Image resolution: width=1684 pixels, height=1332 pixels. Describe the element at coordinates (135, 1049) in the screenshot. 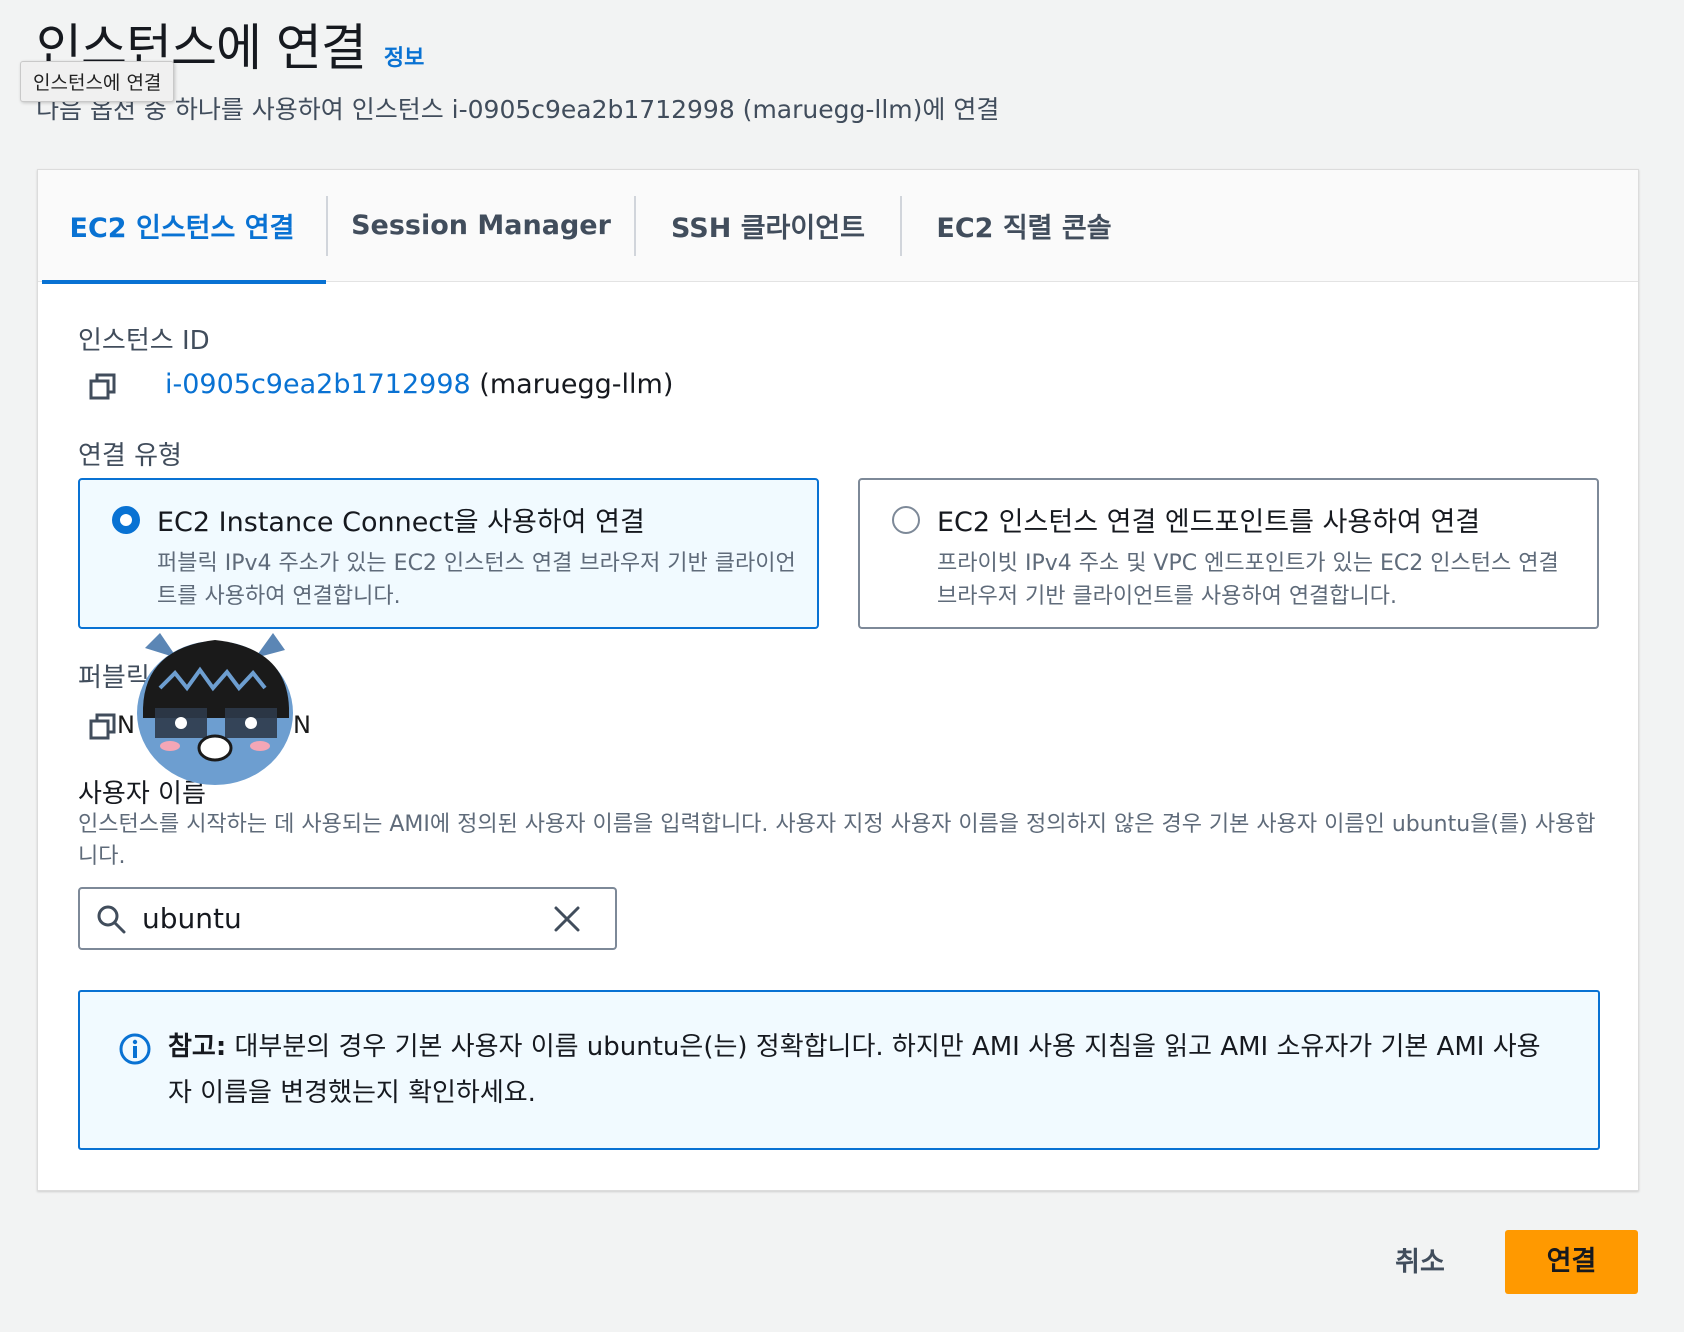

I see `info-icon` at that location.